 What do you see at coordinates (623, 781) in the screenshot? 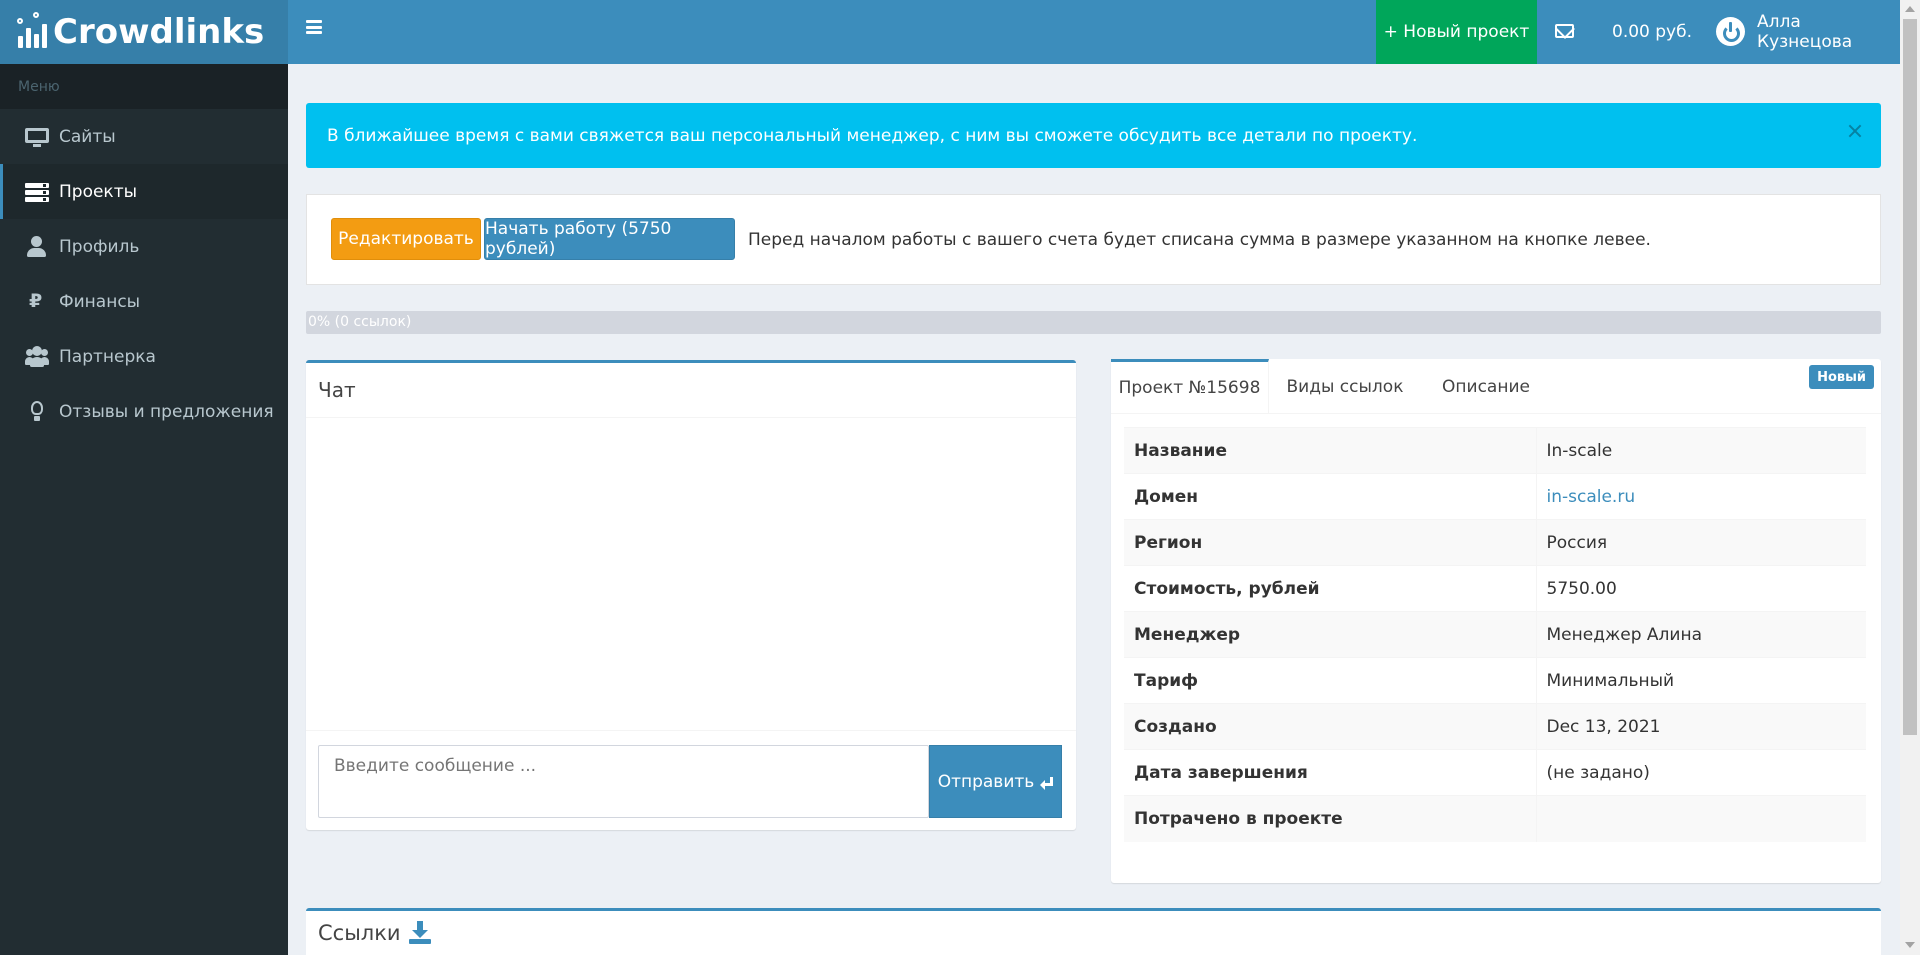
I see `chat-message-input` at bounding box center [623, 781].